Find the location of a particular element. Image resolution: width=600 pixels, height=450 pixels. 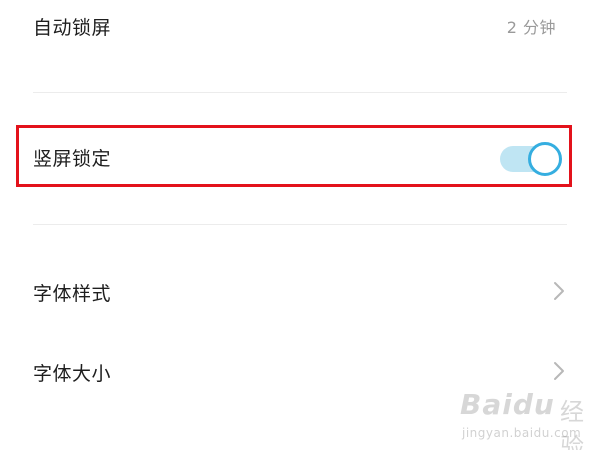

auto-lock-value: 2 分钟 is located at coordinates (531, 27).